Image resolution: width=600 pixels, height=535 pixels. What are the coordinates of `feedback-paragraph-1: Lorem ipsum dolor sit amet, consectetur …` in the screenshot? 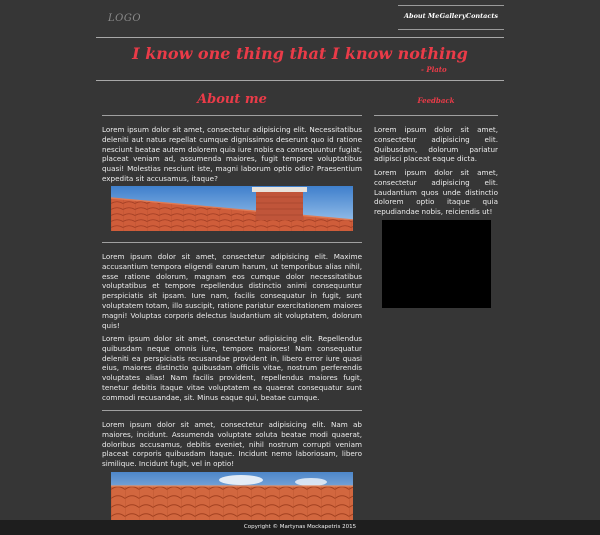 It's located at (436, 144).